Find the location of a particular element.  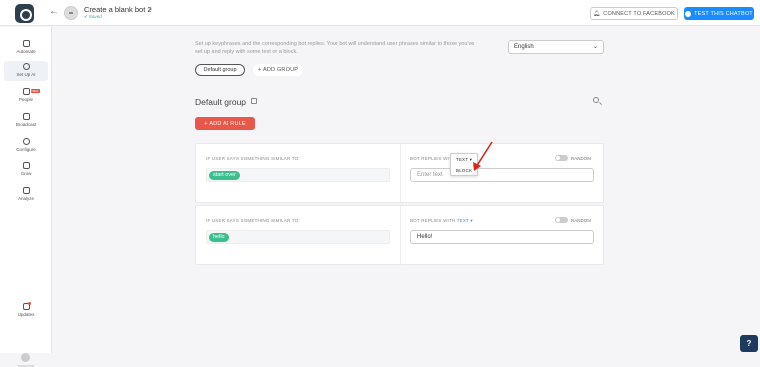

sidebar-item-automate: Automate is located at coordinates (26, 48).